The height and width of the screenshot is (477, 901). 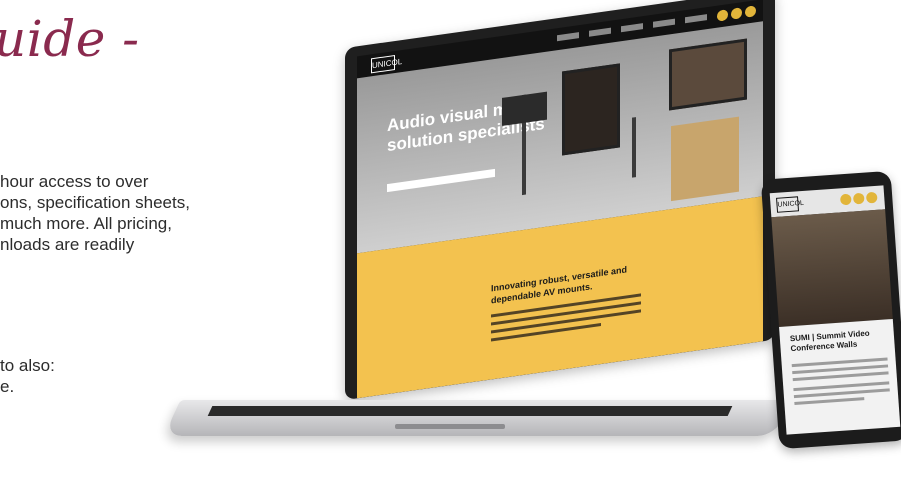 What do you see at coordinates (70, 39) in the screenshot?
I see `page-heading: uide -` at bounding box center [70, 39].